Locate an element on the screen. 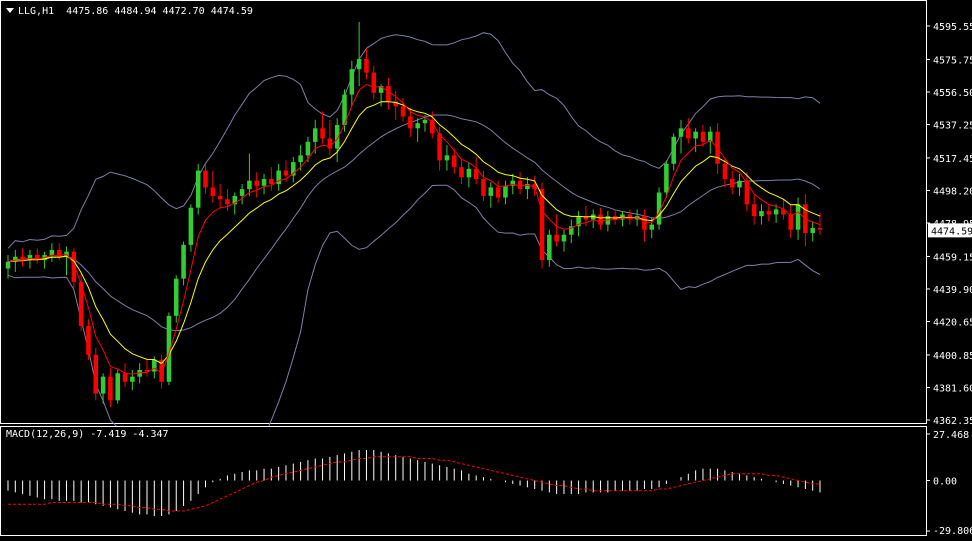  open-value: 4475.86 is located at coordinates (87, 11).